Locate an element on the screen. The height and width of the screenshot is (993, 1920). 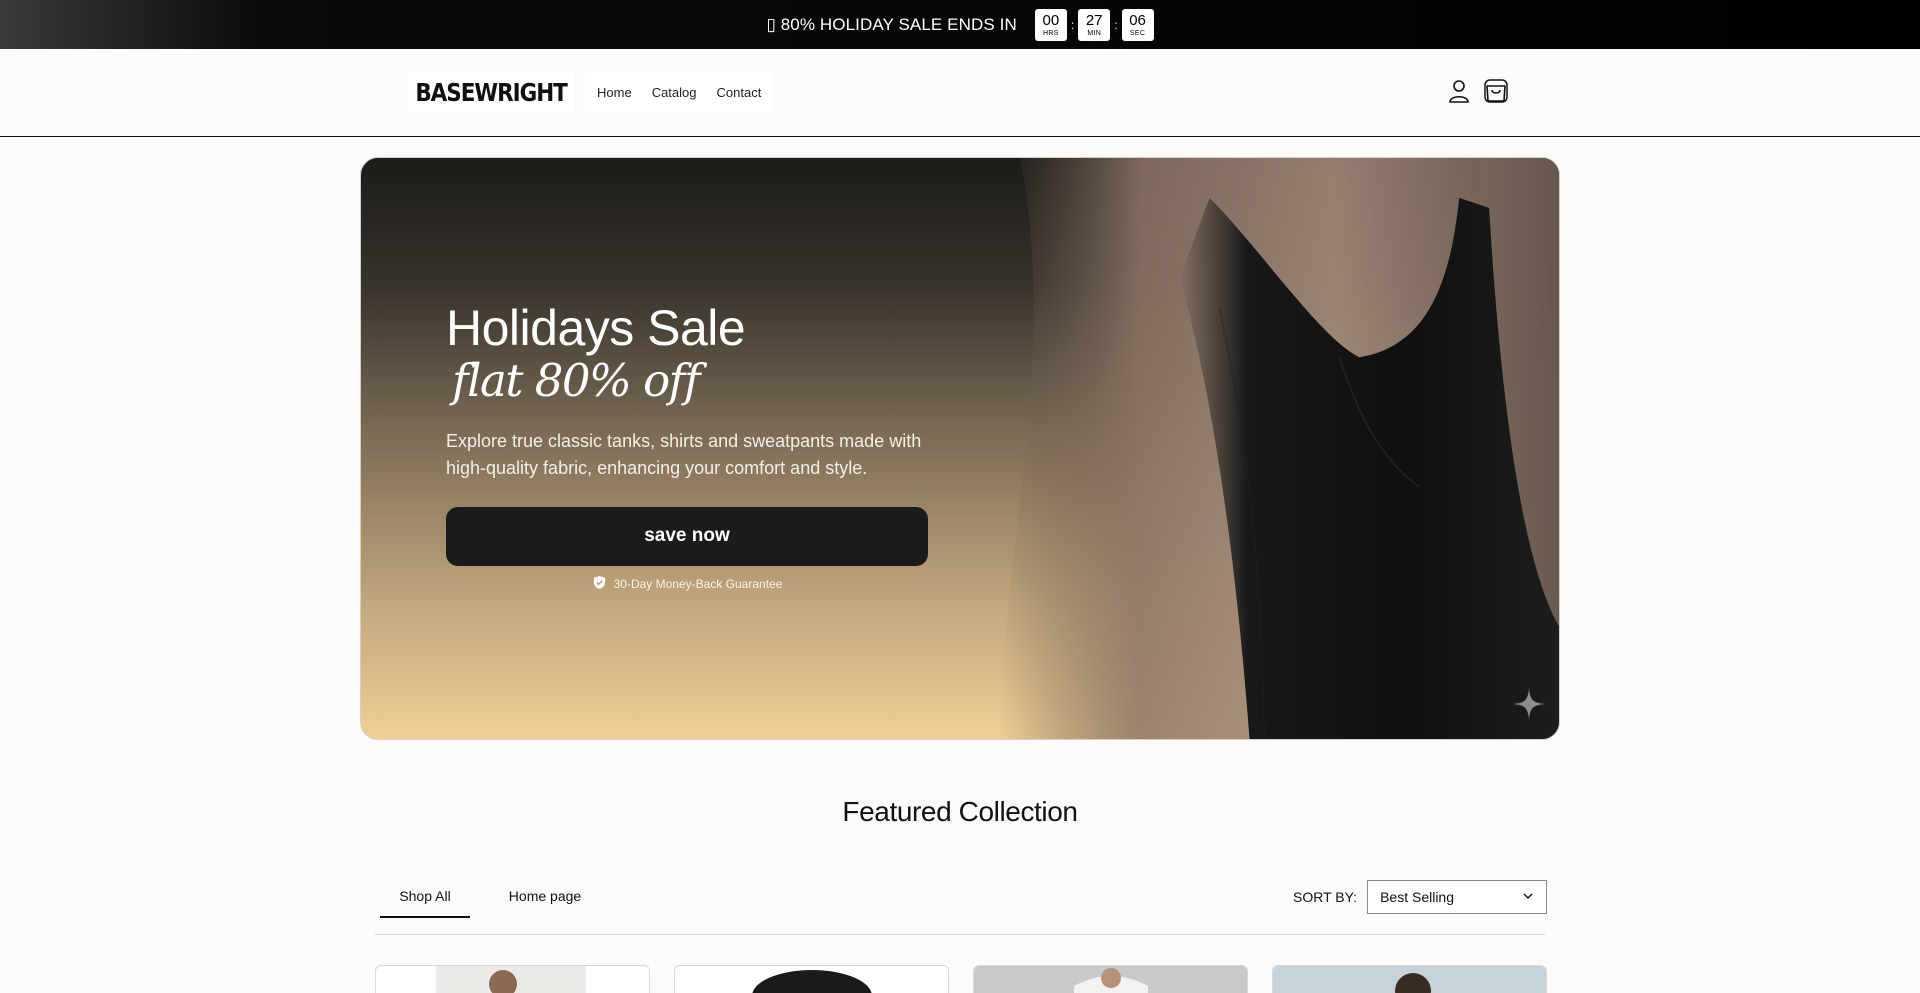
main-nav: Home Catalog Contact is located at coordinates (679, 92).